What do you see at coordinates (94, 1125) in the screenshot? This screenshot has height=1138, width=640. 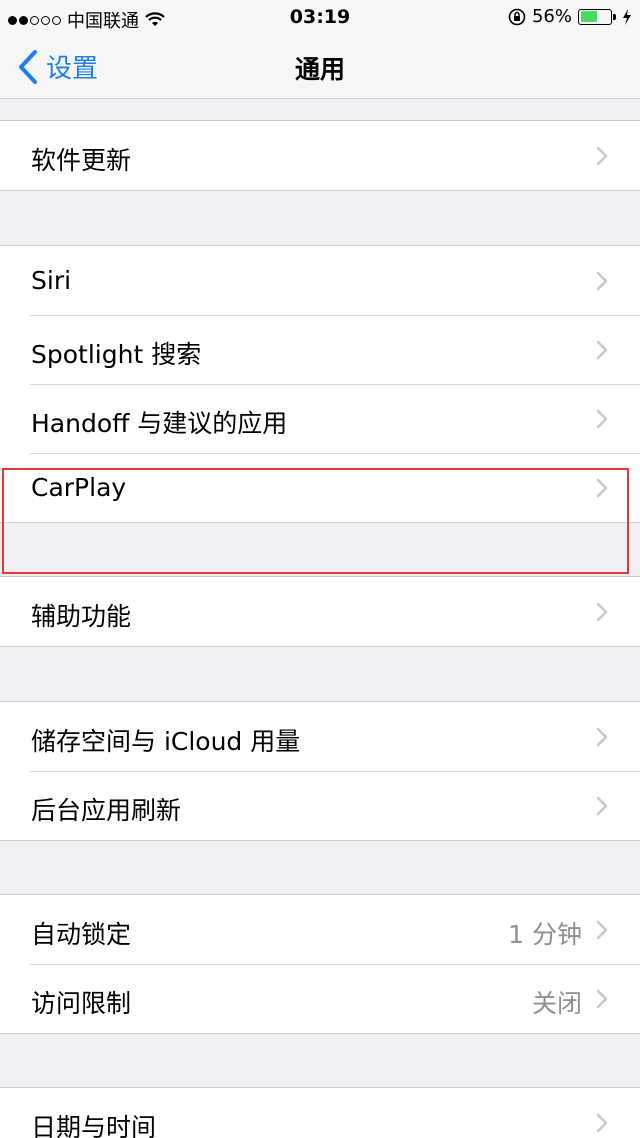 I see `cell-label: 日期与时间` at bounding box center [94, 1125].